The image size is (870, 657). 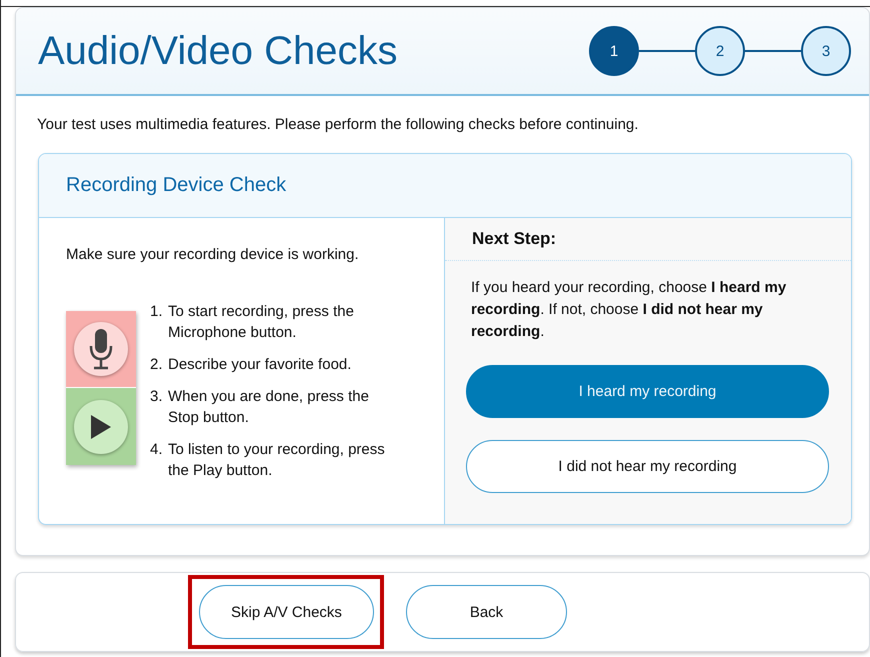 What do you see at coordinates (260, 365) in the screenshot?
I see `step-text: Describe your favorite food.` at bounding box center [260, 365].